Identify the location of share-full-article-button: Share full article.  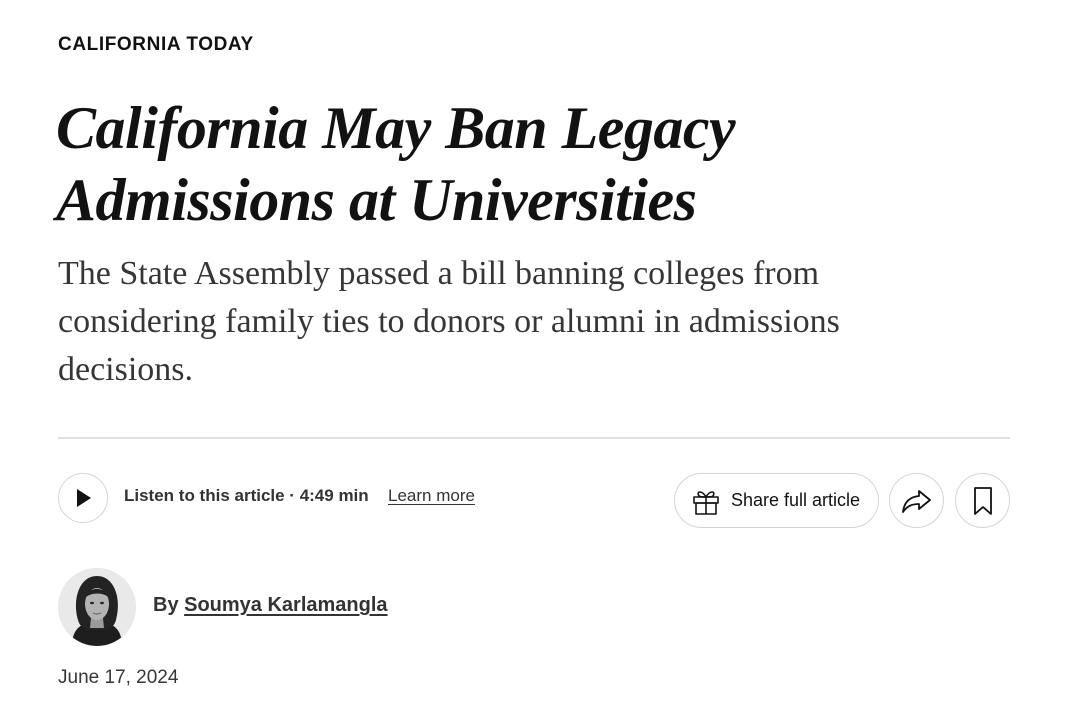
(776, 500).